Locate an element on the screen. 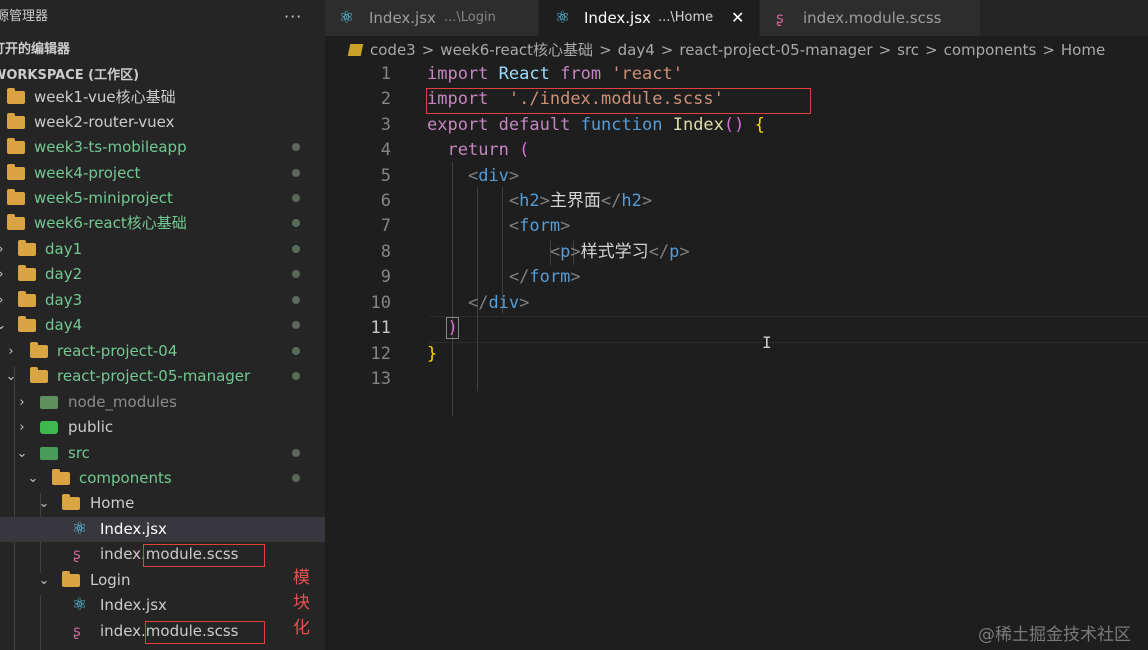 The width and height of the screenshot is (1148, 650). tree-folder-home: ⌄ Home is located at coordinates (162, 503).